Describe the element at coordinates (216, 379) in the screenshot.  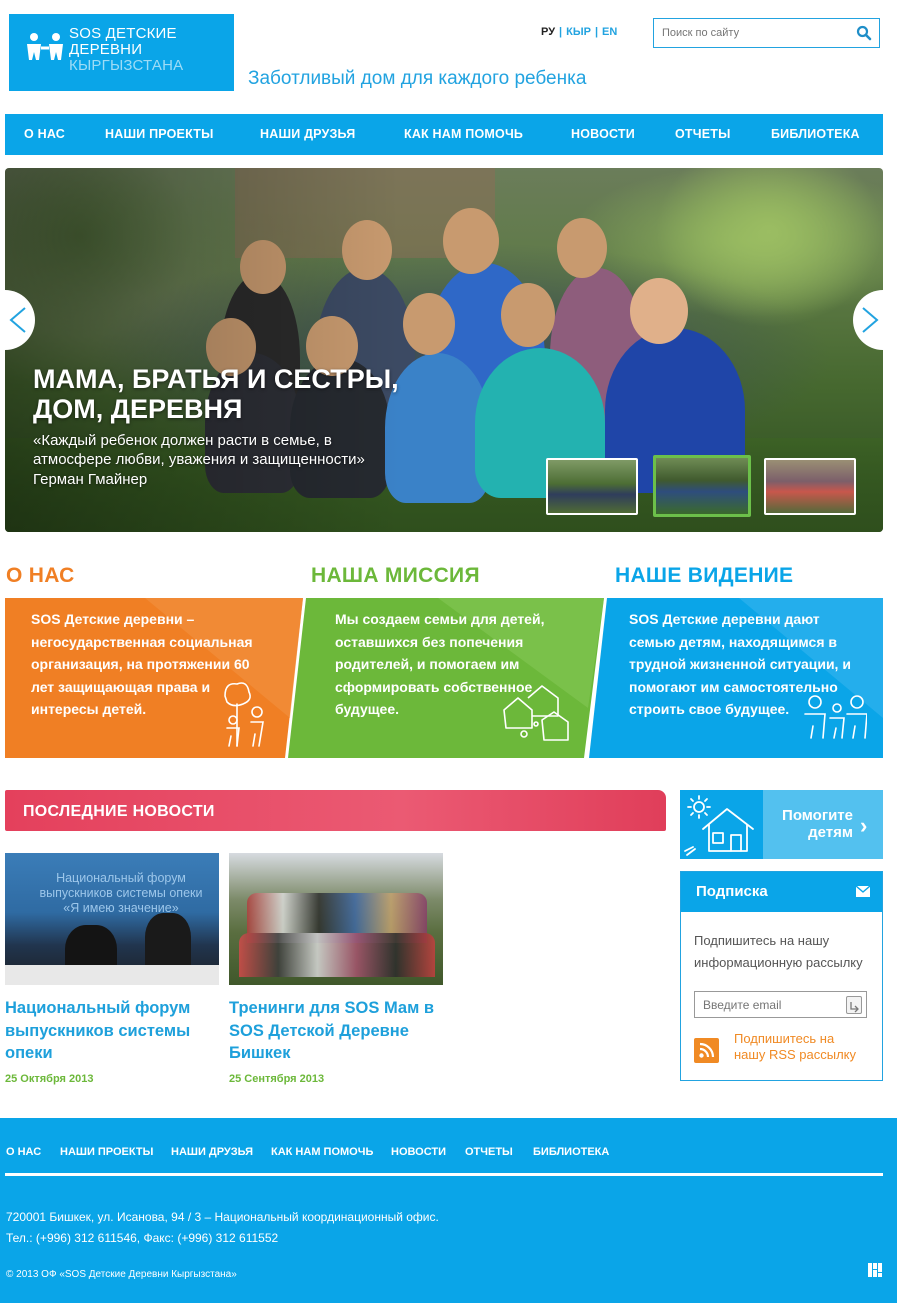
I see `hero-title-line-1: МАМА, БРАТЬЯ И СЕСТРЫ,` at that location.